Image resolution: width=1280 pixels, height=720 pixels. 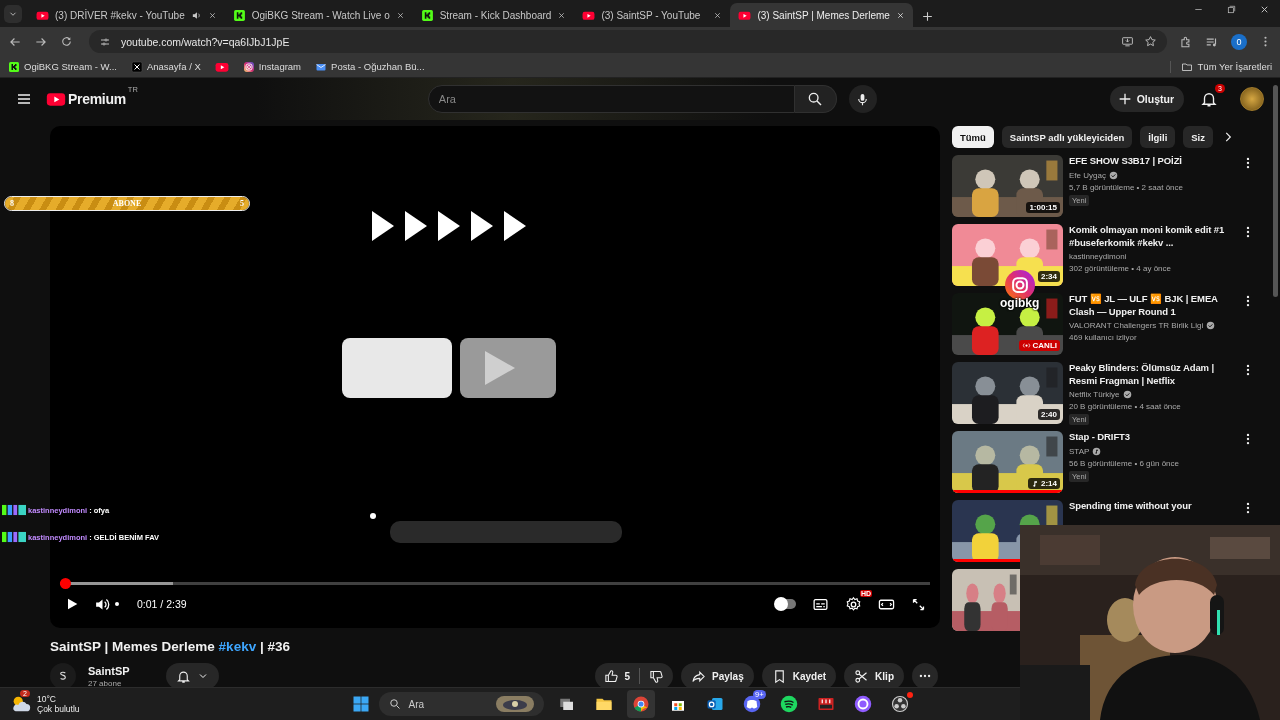 I want to click on volume-handle, so click(x=117, y=604).